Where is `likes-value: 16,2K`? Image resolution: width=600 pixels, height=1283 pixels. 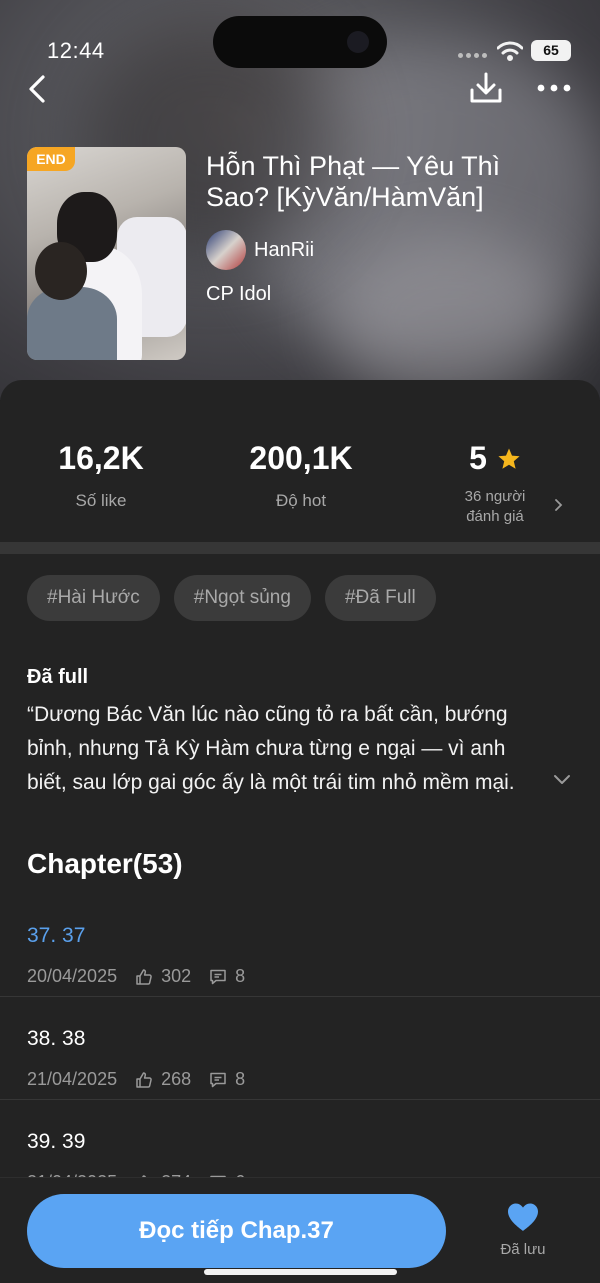
likes-value: 16,2K is located at coordinates (101, 458).